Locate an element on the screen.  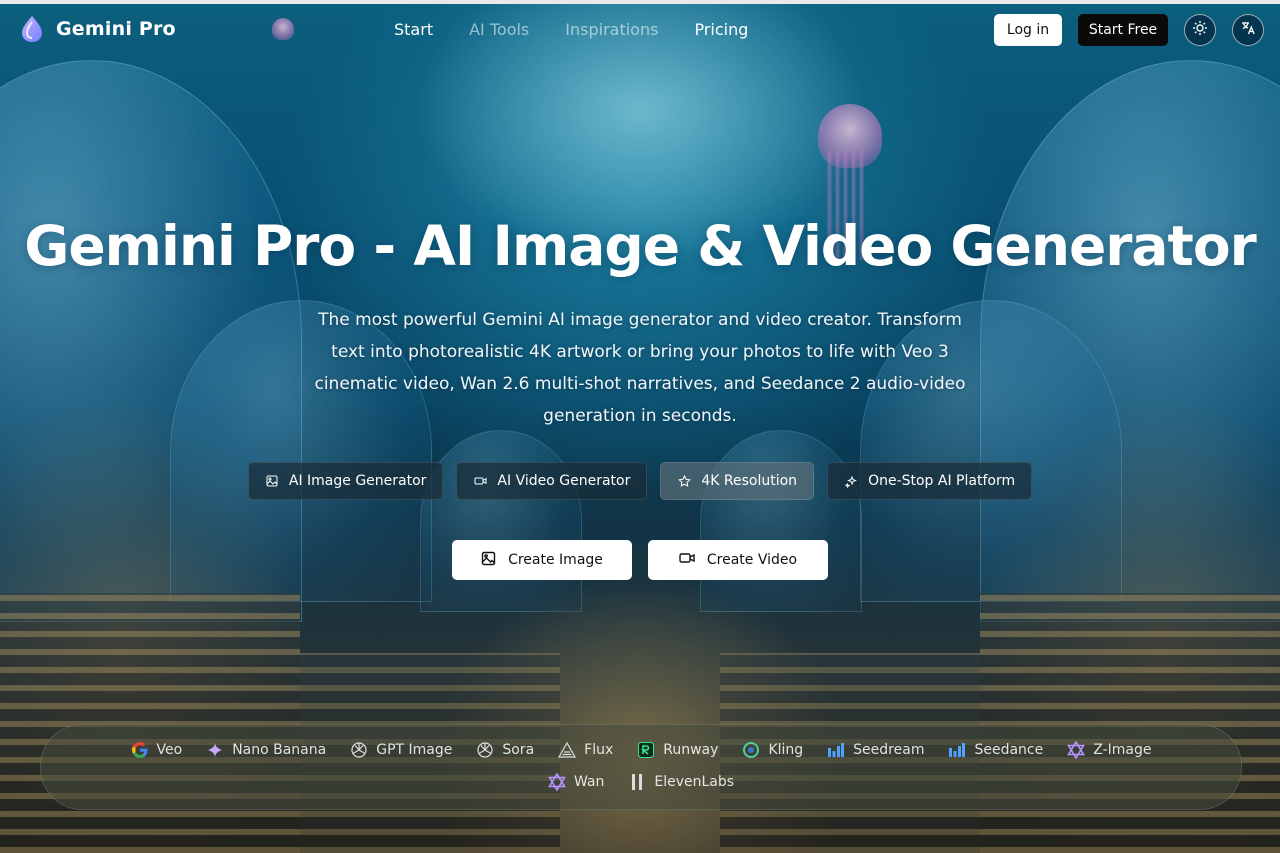
model-label: Wan is located at coordinates (589, 782).